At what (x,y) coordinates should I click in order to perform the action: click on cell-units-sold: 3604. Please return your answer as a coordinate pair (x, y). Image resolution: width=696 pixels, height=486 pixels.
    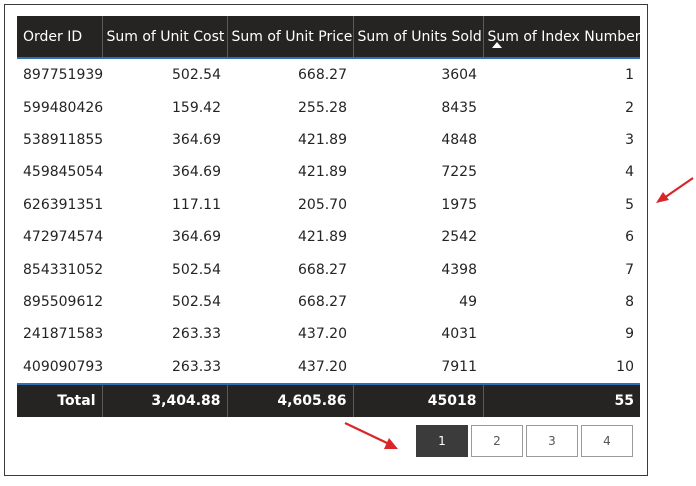
    Looking at the image, I should click on (459, 75).